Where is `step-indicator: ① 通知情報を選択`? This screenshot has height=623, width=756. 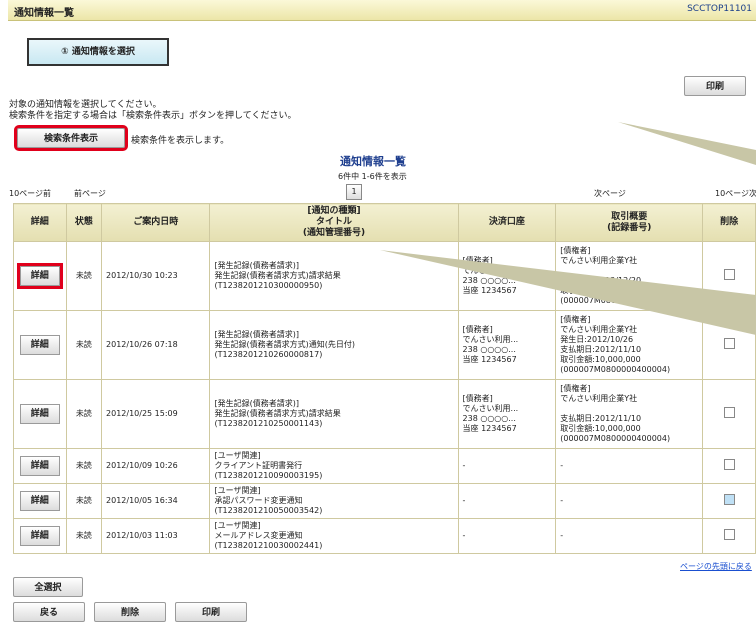 step-indicator: ① 通知情報を選択 is located at coordinates (98, 52).